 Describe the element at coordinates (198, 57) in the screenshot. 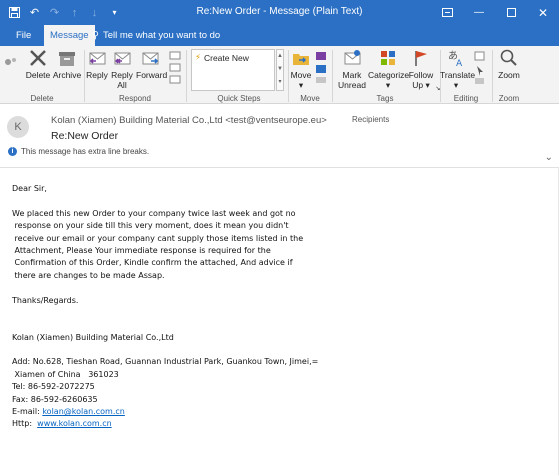

I see `create-new-icon: ⚡` at that location.